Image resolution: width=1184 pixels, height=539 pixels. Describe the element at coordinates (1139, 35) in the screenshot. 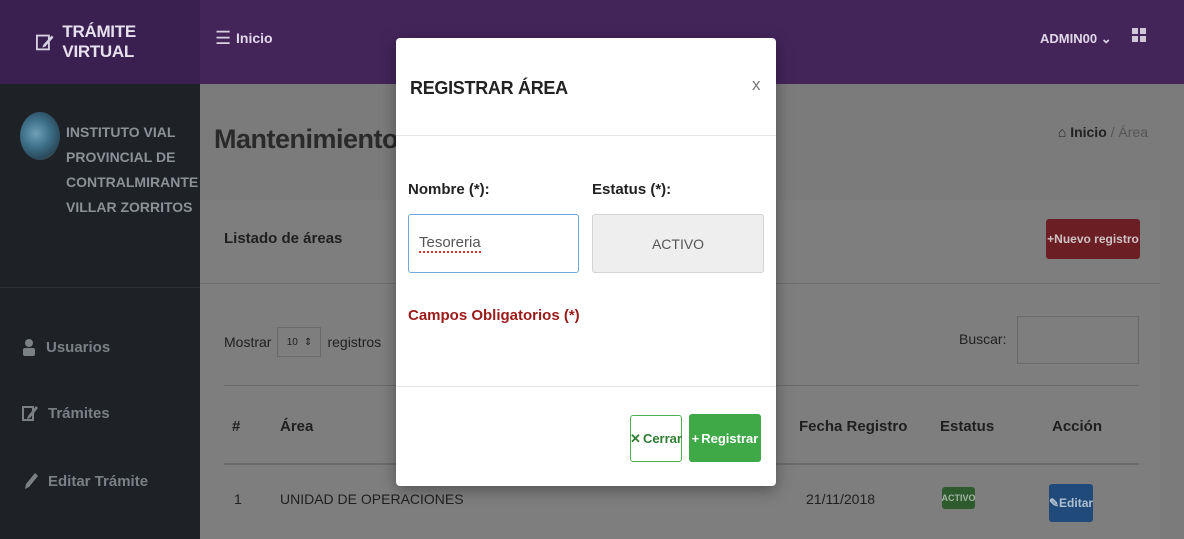

I see `apps-grid-icon` at that location.